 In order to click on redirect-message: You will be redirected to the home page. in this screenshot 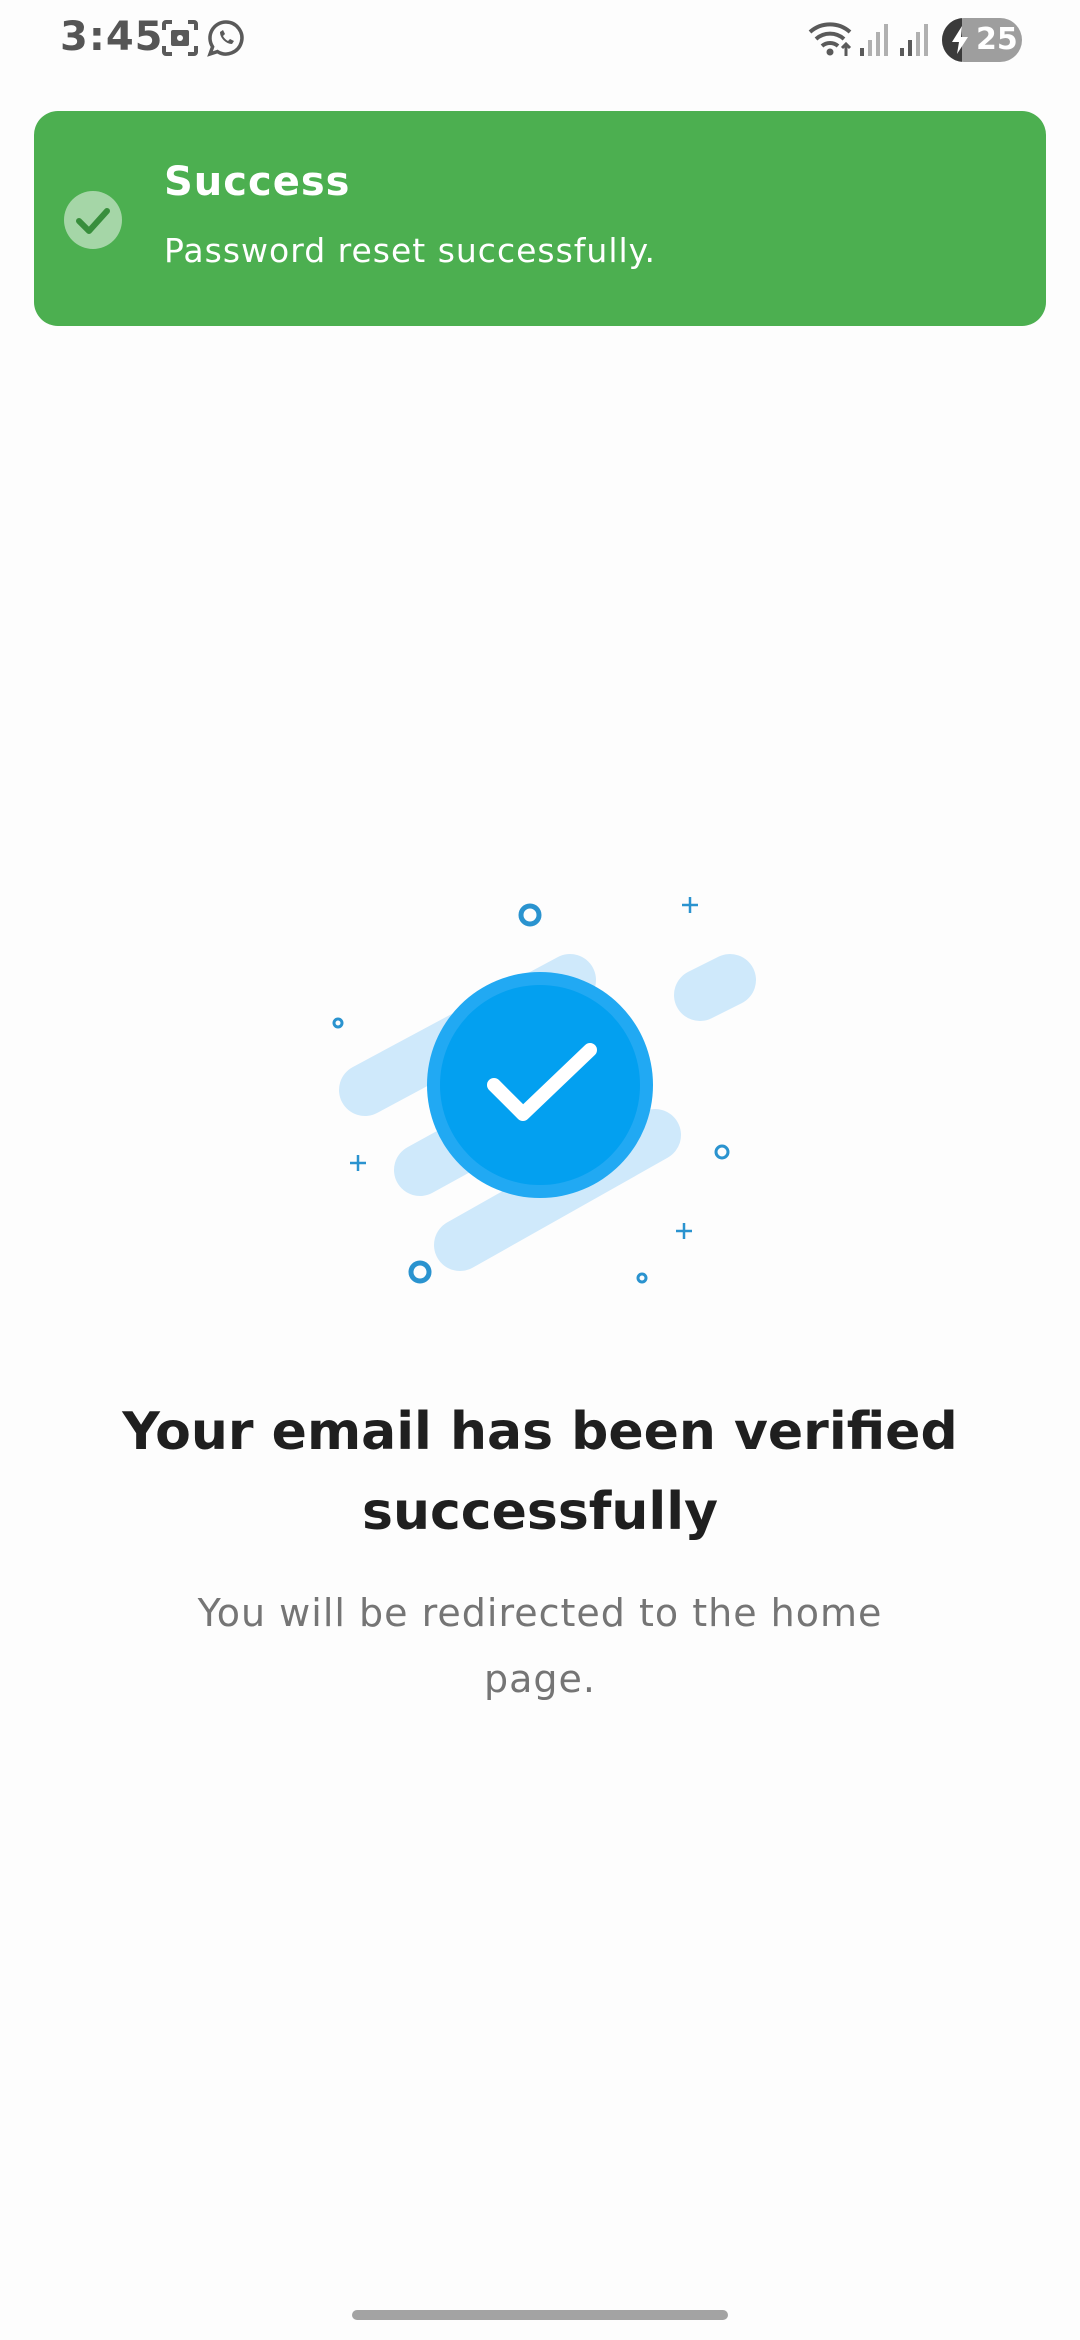, I will do `click(540, 1646)`.